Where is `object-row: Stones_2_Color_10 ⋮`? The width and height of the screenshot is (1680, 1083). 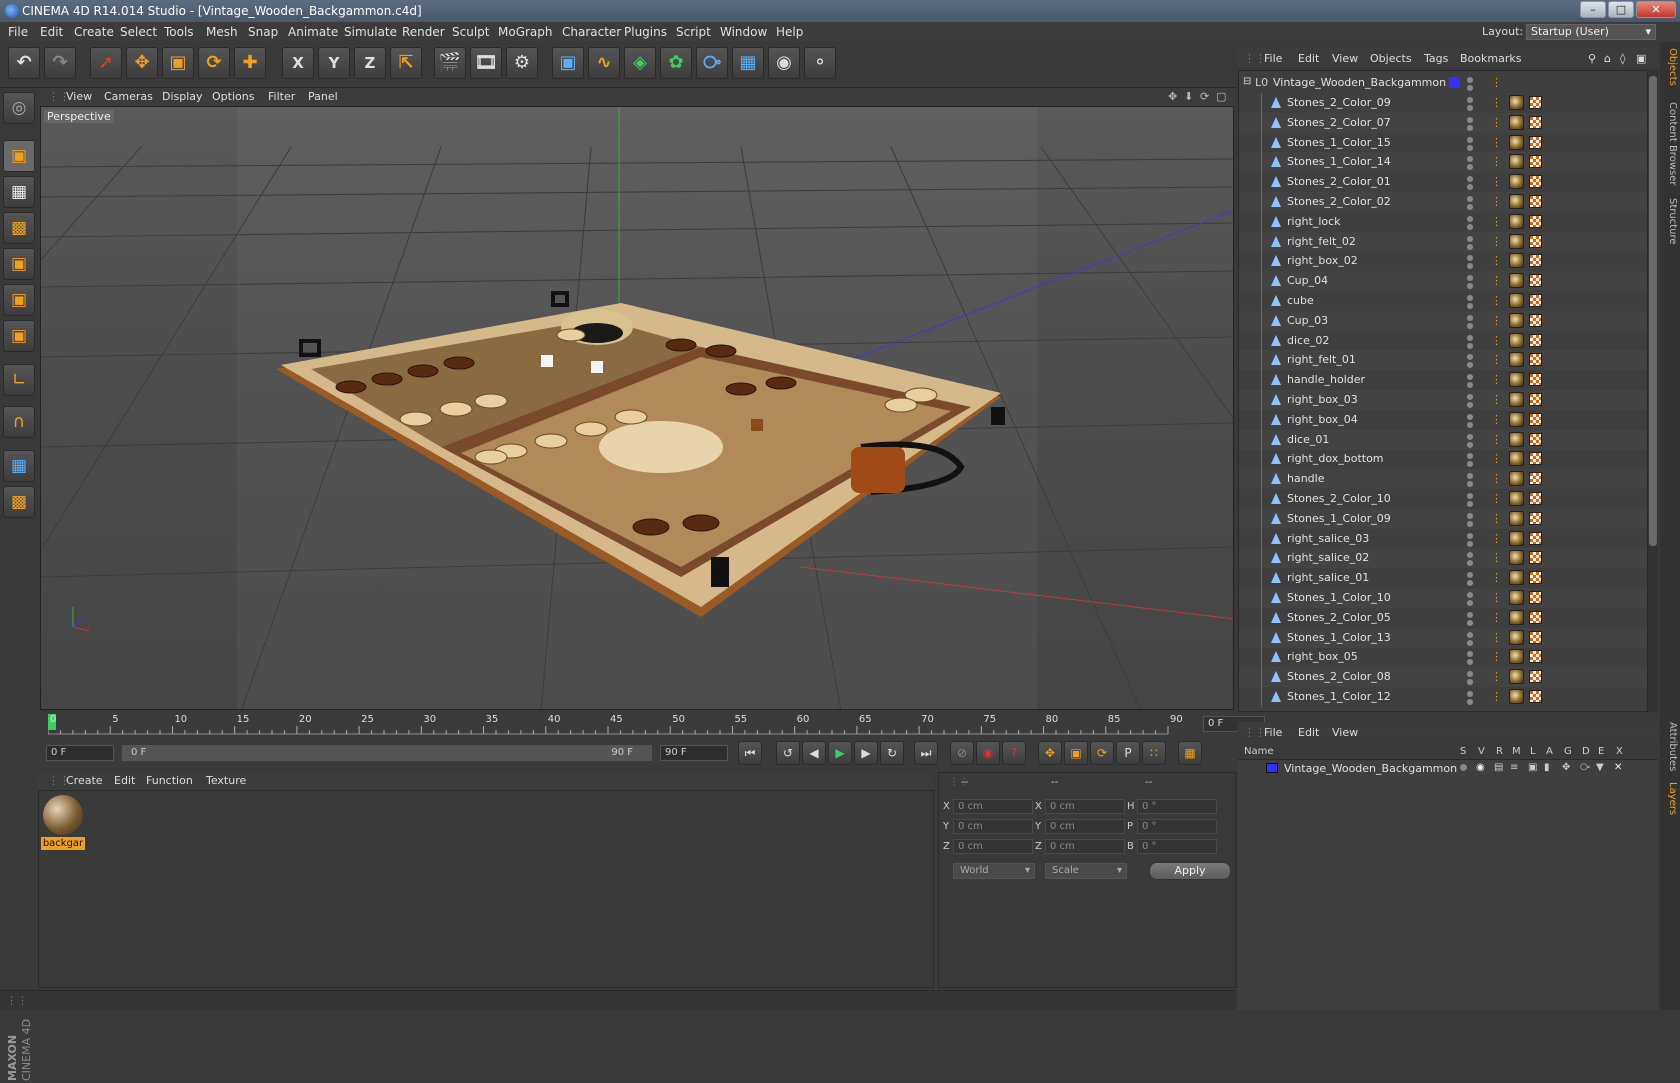 object-row: Stones_2_Color_10 ⋮ is located at coordinates (1443, 499).